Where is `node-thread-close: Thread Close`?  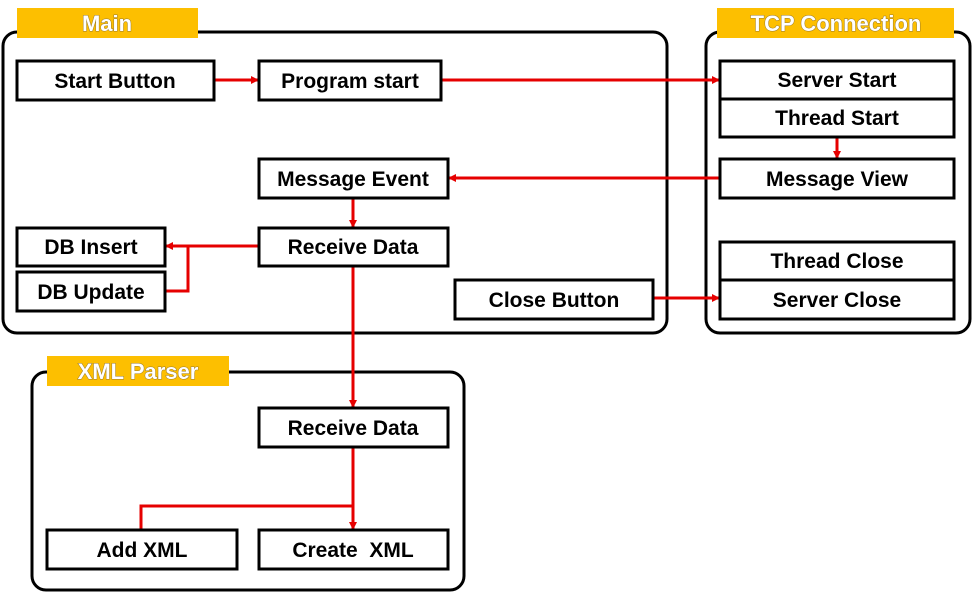
node-thread-close: Thread Close is located at coordinates (837, 261).